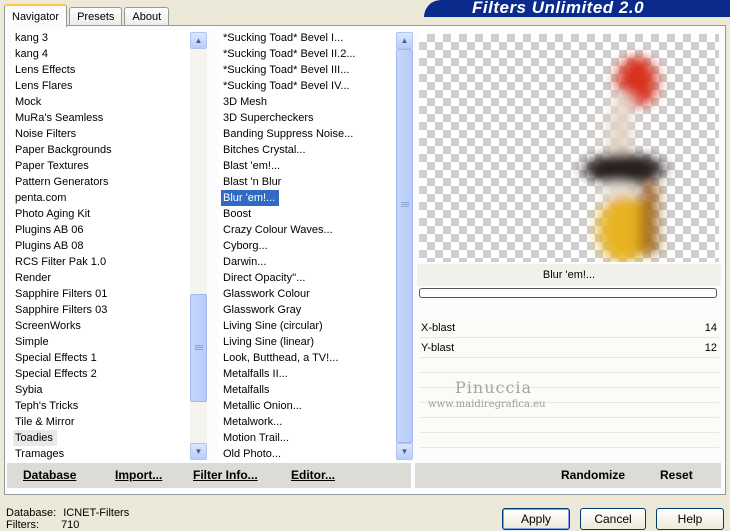 The width and height of the screenshot is (730, 531). Describe the element at coordinates (101, 198) in the screenshot. I see `list-item: penta.com` at that location.